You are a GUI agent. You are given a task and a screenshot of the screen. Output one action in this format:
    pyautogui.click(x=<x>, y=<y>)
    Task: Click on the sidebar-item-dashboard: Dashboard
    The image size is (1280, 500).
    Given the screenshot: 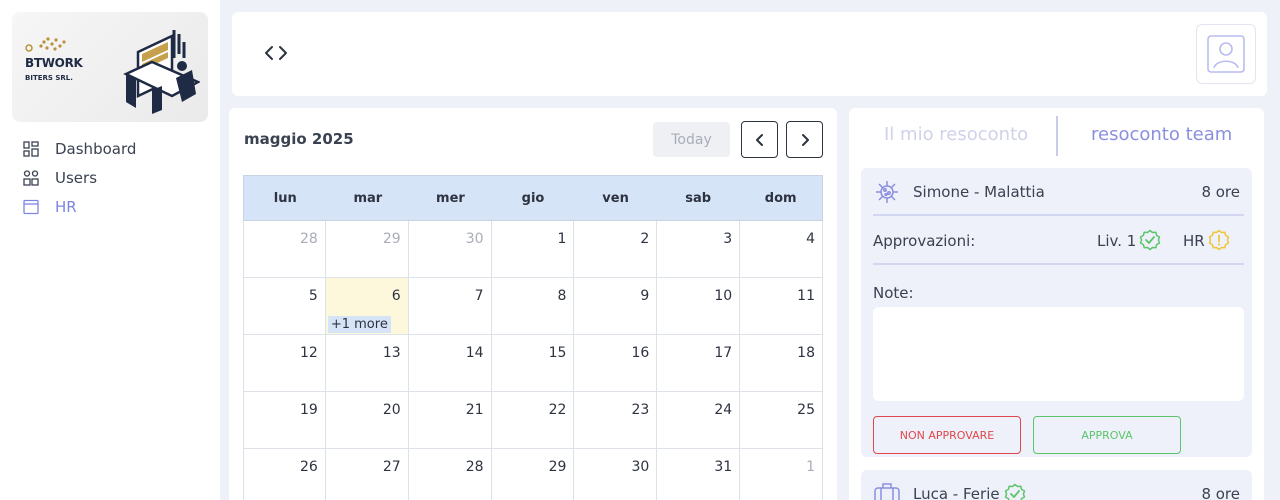 What is the action you would take?
    pyautogui.click(x=117, y=148)
    